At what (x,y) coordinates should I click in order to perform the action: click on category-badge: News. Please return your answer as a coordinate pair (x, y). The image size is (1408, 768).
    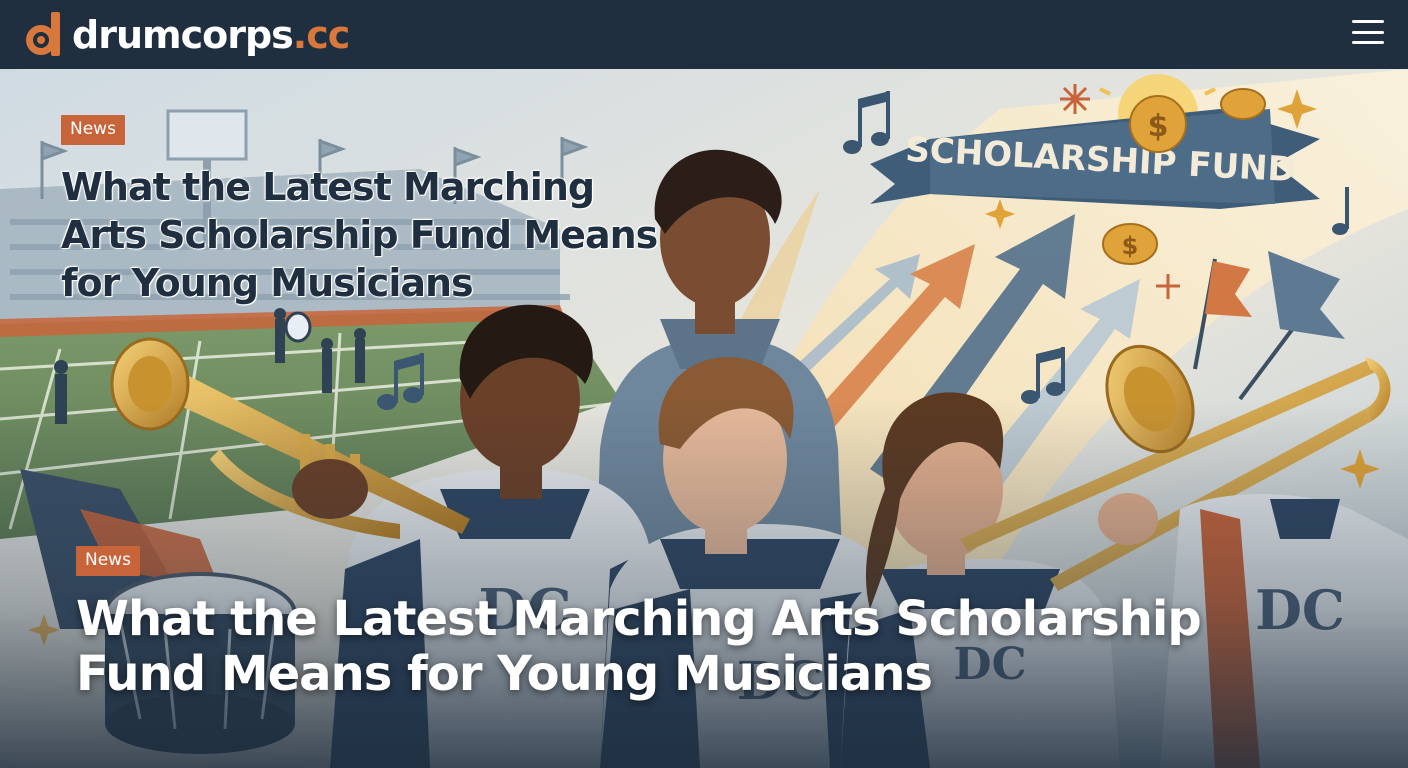
    Looking at the image, I should click on (108, 561).